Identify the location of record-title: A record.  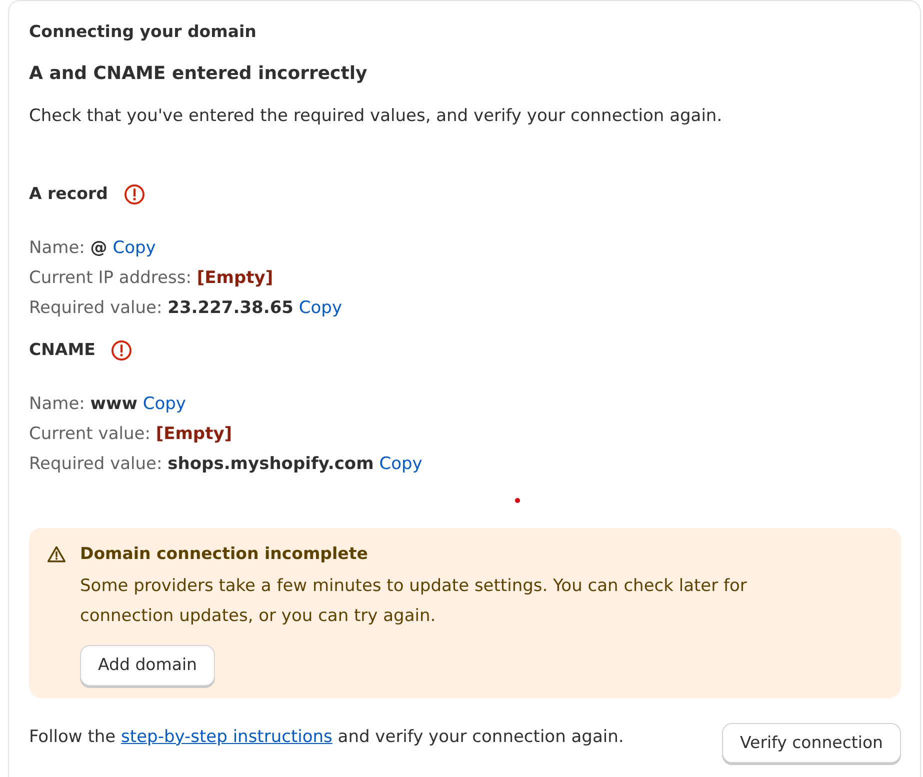
(68, 194).